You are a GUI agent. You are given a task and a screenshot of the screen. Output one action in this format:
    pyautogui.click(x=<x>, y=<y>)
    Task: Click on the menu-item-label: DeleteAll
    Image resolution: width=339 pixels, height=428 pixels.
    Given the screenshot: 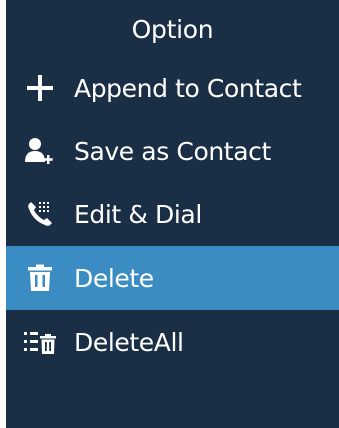 What is the action you would take?
    pyautogui.click(x=129, y=342)
    